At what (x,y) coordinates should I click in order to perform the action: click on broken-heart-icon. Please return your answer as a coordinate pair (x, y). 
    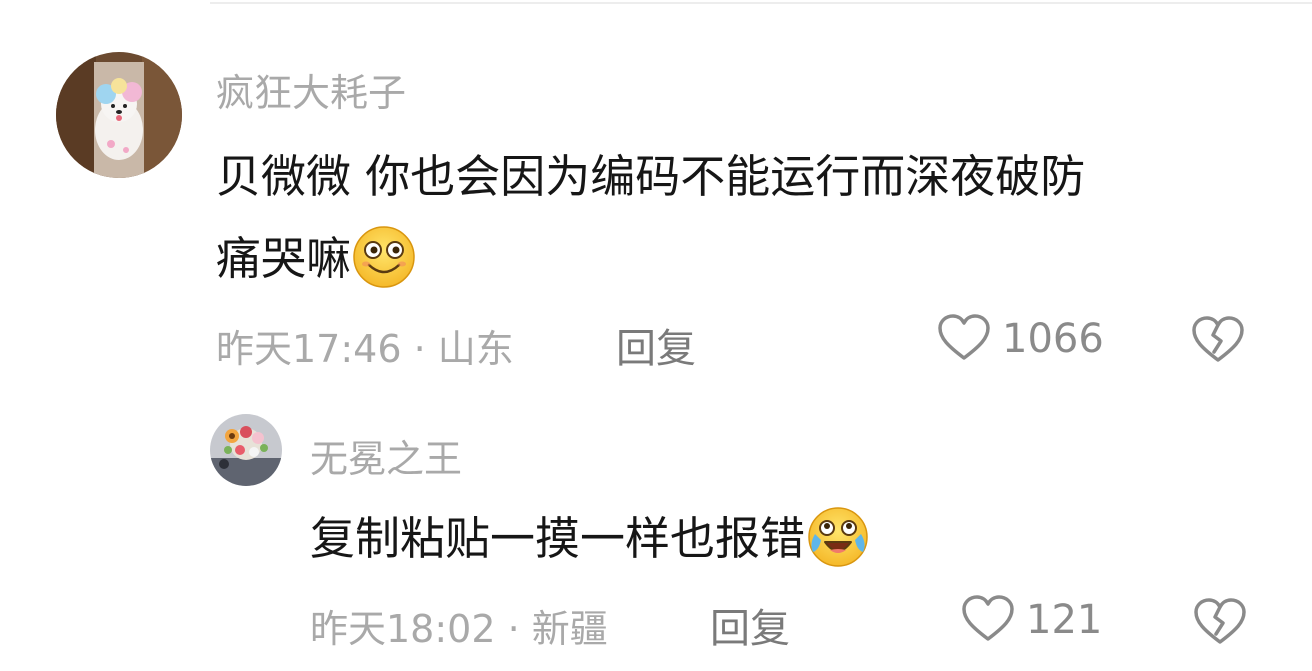
    Looking at the image, I should click on (1220, 624).